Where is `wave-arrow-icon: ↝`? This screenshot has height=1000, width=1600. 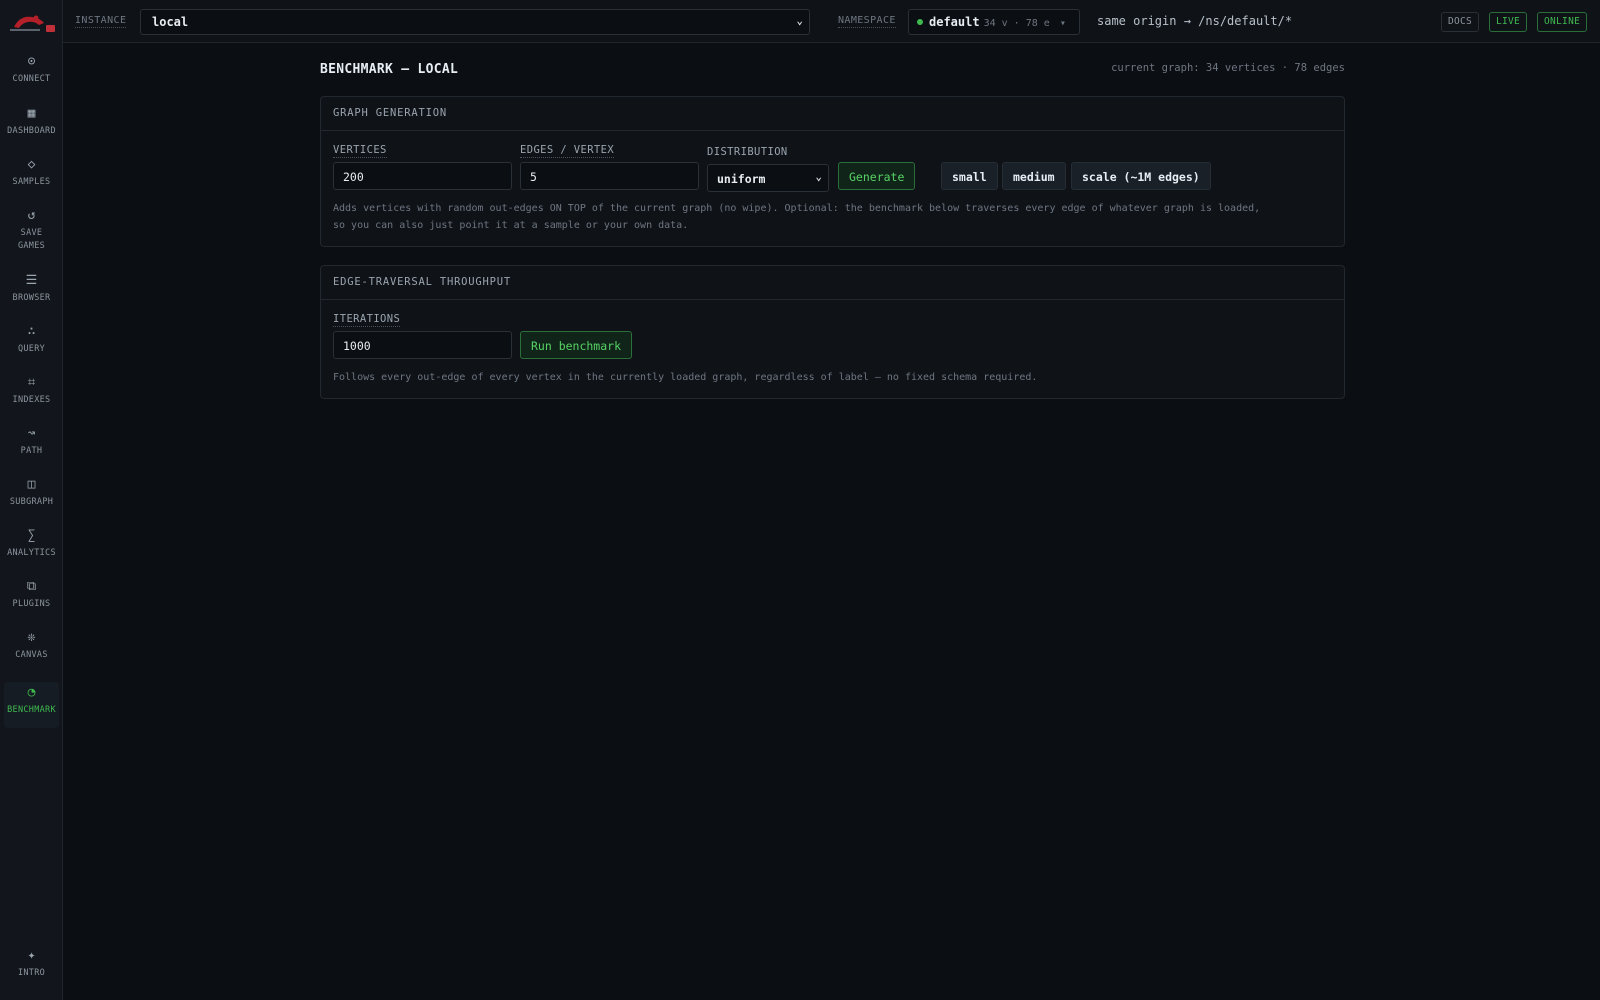
wave-arrow-icon: ↝ is located at coordinates (31, 433).